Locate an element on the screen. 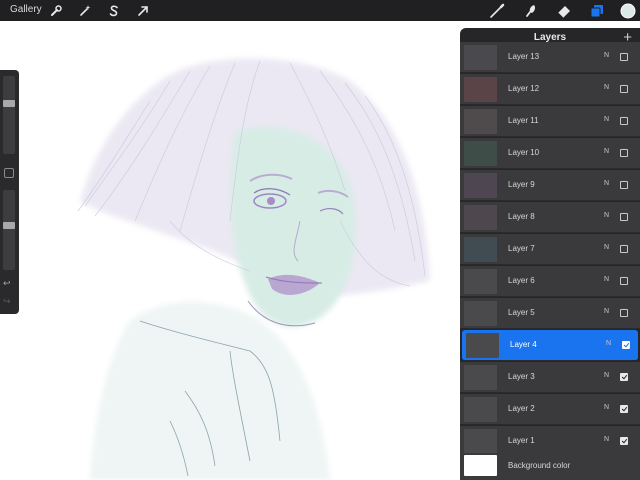 This screenshot has height=480, width=640. layer-row-selected: Layer 4 N is located at coordinates (550, 345).